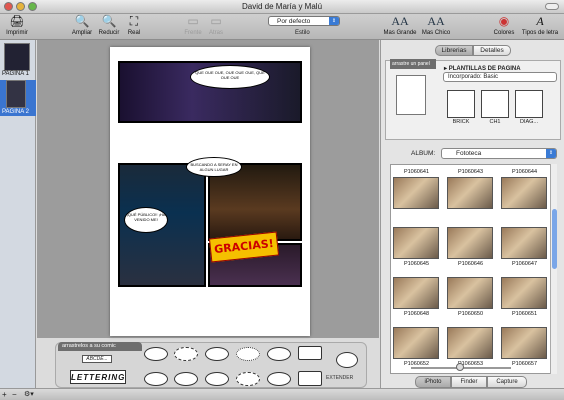 The image size is (564, 400). I want to click on fonts-button: A Tipos de letra, so click(540, 25).